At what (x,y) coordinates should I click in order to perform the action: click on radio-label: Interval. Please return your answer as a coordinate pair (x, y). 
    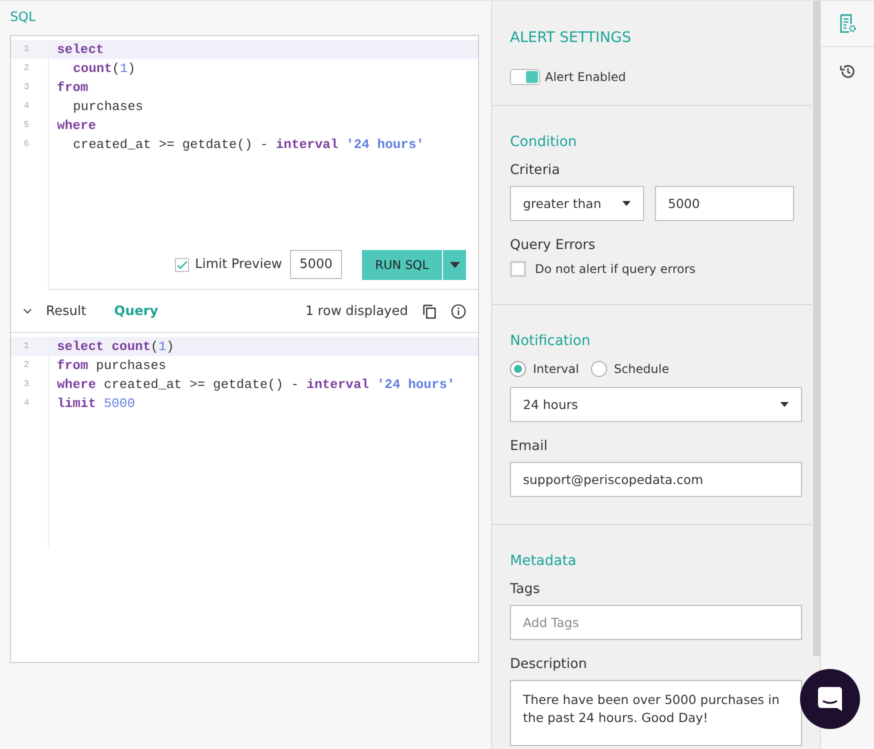
    Looking at the image, I should click on (556, 369).